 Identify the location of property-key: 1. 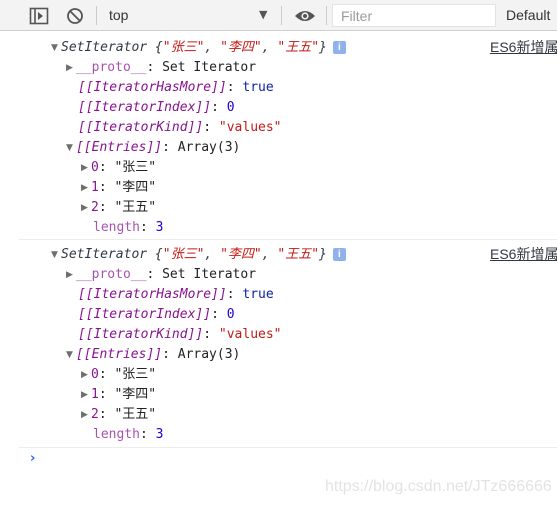
(95, 187).